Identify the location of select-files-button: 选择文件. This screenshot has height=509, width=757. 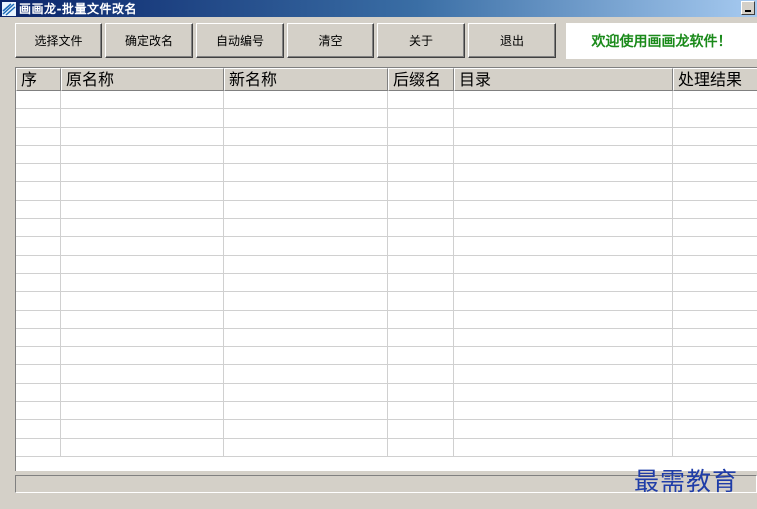
(58, 40).